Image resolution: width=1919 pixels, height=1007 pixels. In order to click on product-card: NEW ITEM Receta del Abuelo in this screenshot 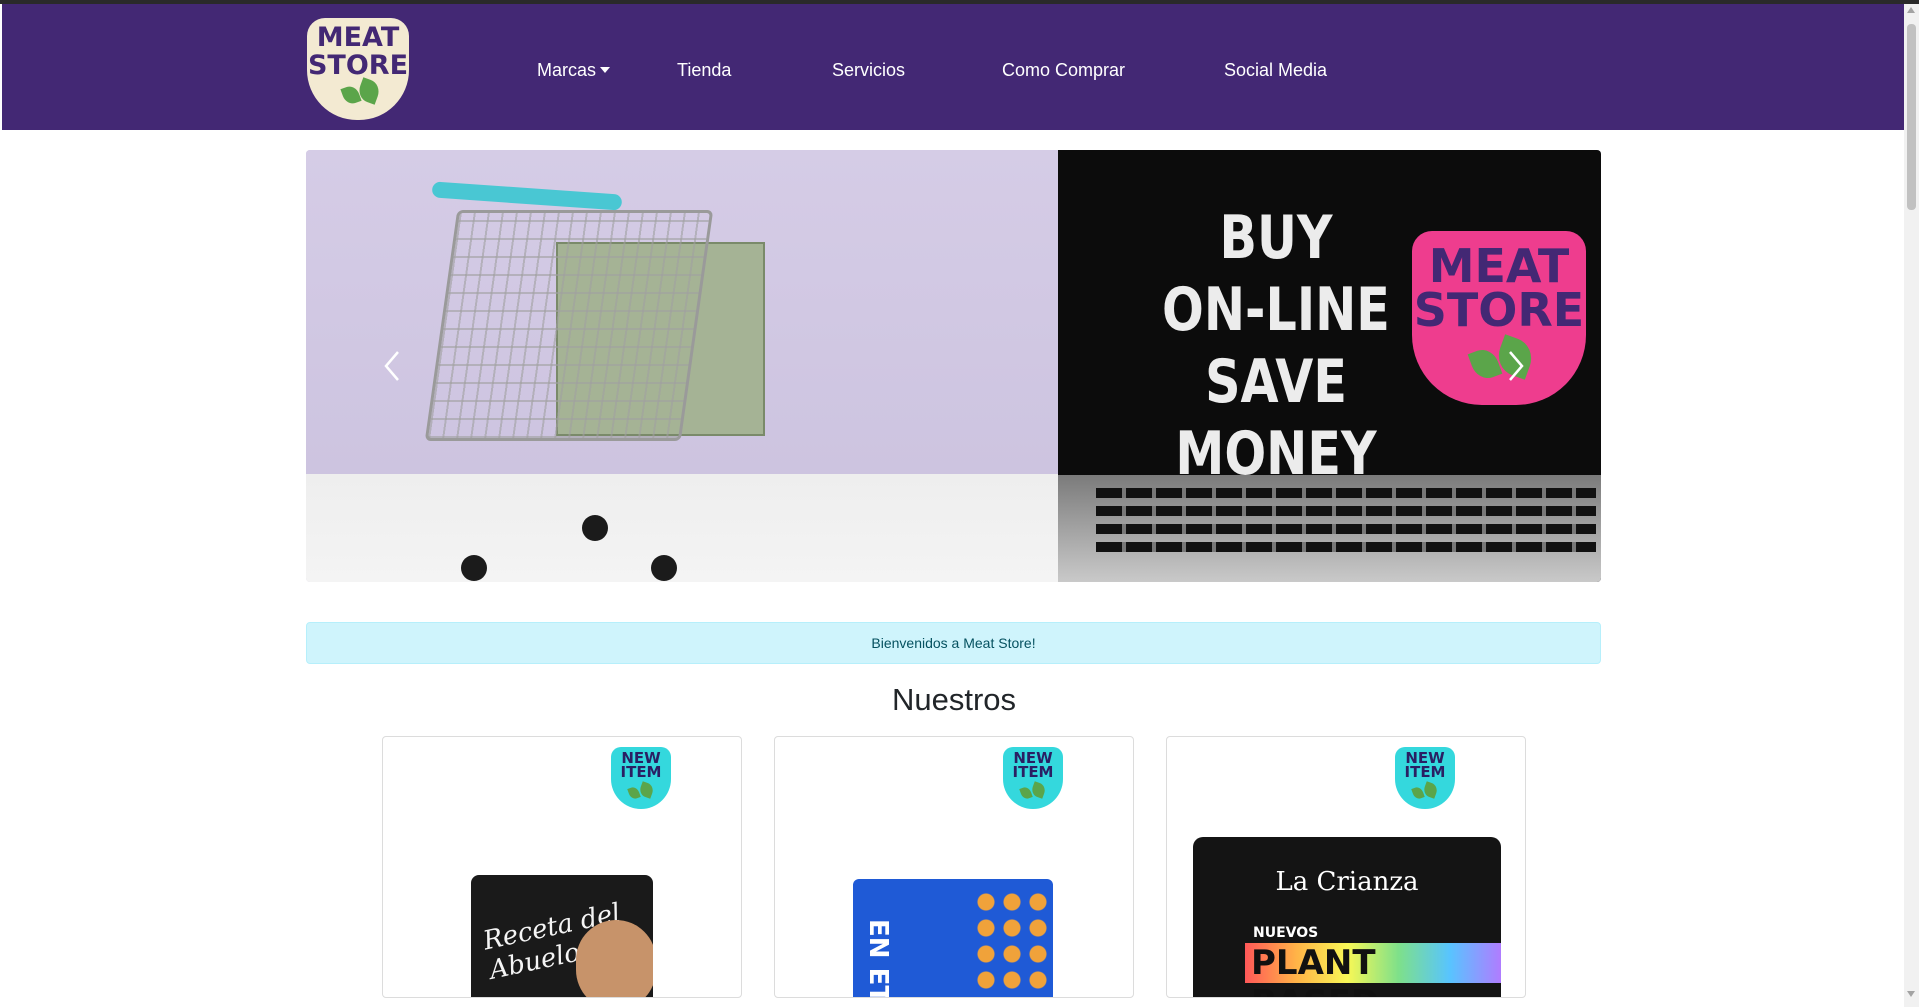, I will do `click(562, 867)`.